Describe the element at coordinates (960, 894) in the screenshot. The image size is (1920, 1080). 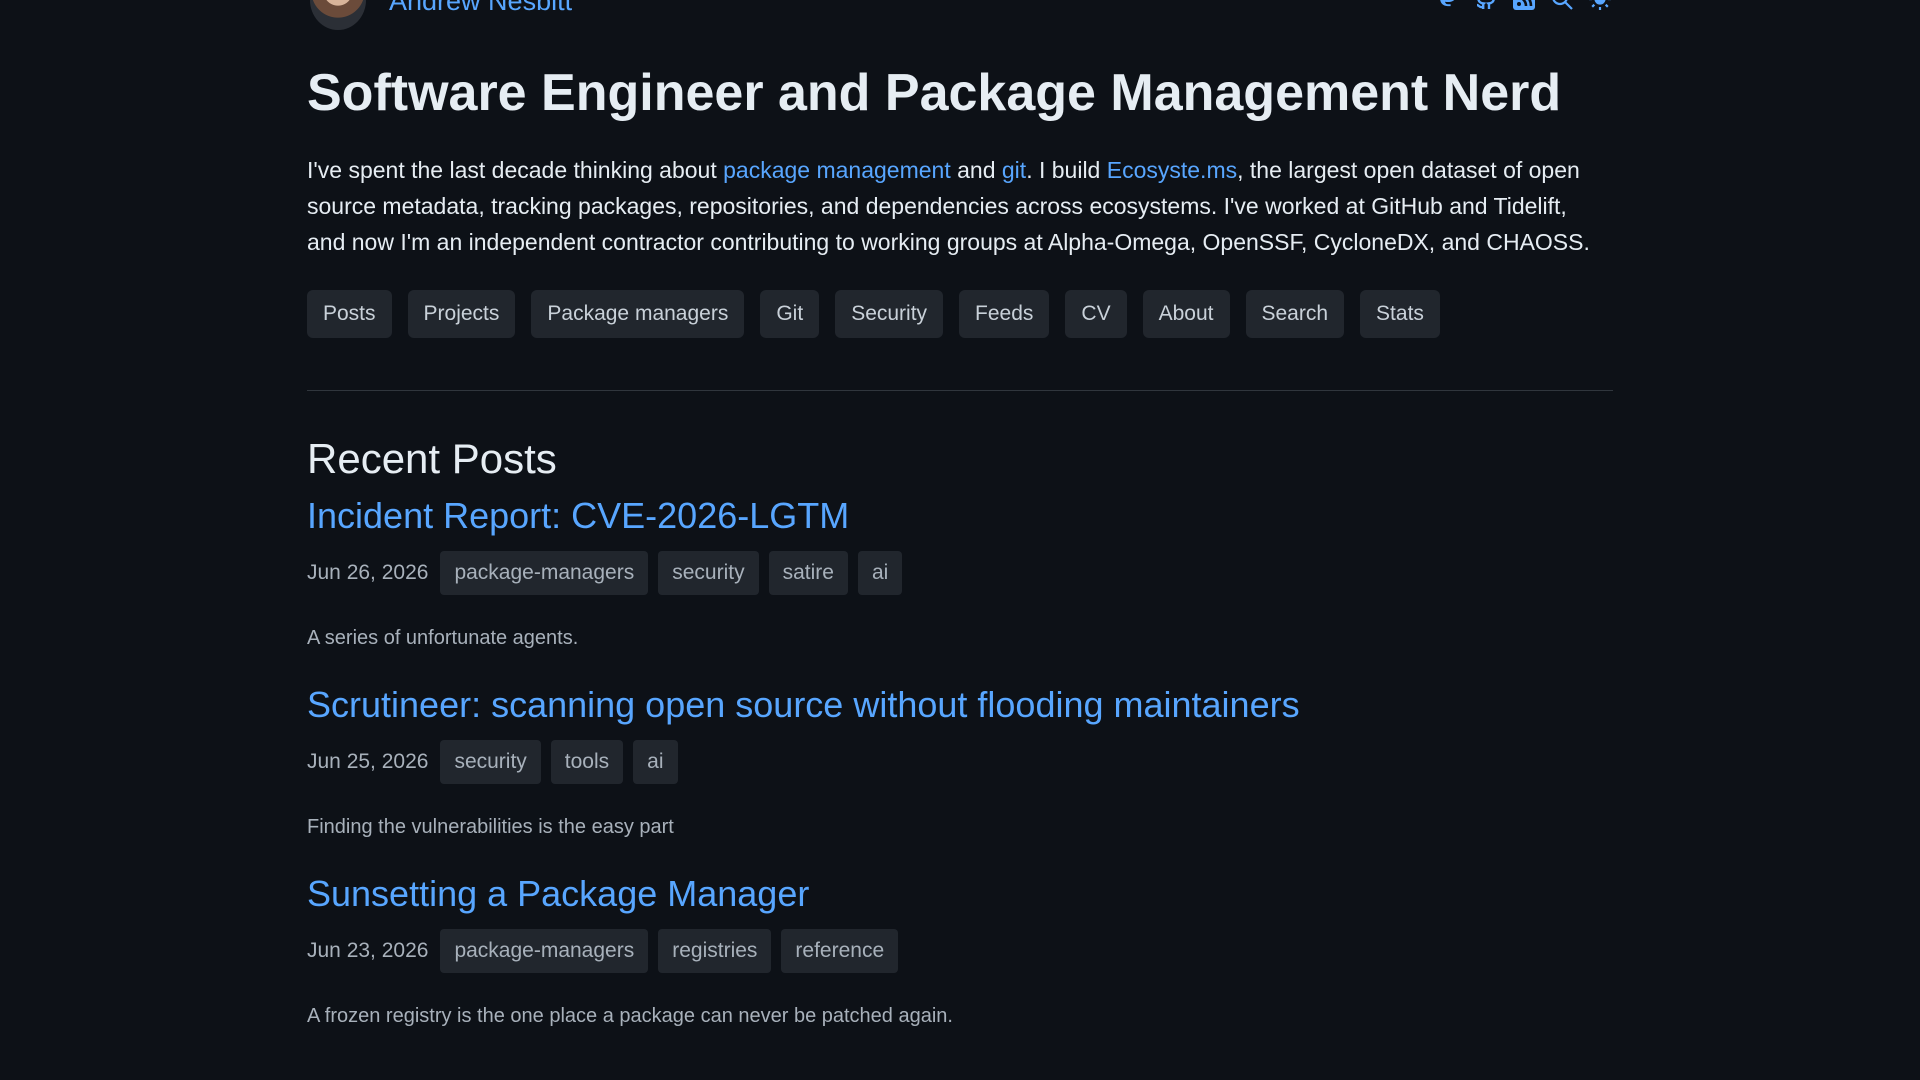
I see `post-title-link: Sunsetting a Package Manager` at that location.